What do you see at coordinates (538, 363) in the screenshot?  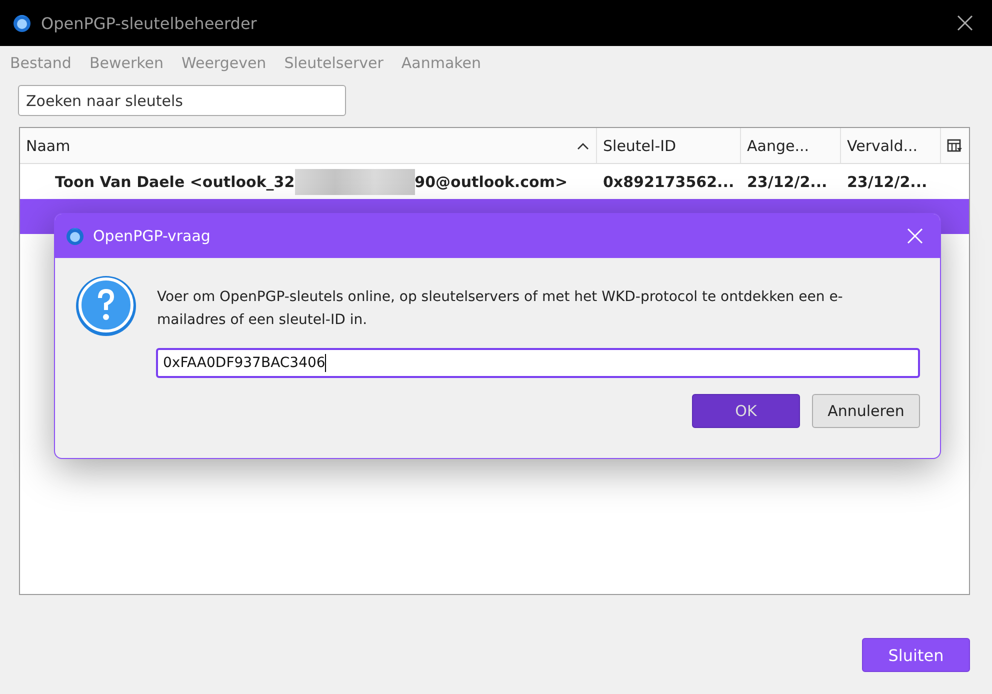 I see `key-input-field: 0xFAA0DF937BAC3406` at bounding box center [538, 363].